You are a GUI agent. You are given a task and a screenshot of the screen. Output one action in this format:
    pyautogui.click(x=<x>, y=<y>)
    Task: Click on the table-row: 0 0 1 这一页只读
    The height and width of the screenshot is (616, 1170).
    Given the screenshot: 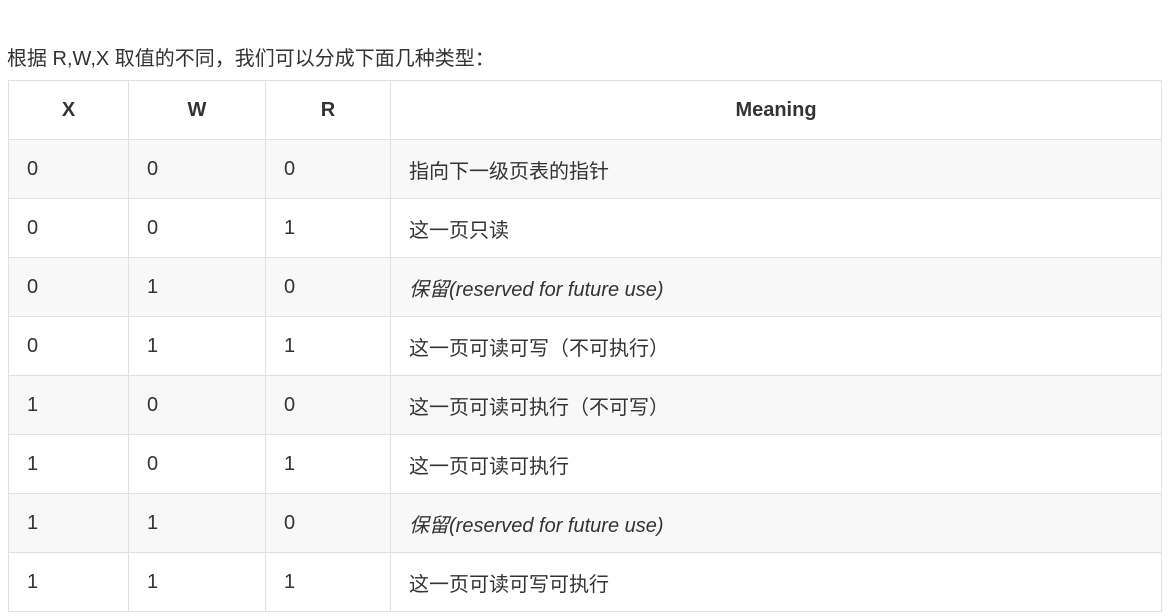 What is the action you would take?
    pyautogui.click(x=585, y=228)
    